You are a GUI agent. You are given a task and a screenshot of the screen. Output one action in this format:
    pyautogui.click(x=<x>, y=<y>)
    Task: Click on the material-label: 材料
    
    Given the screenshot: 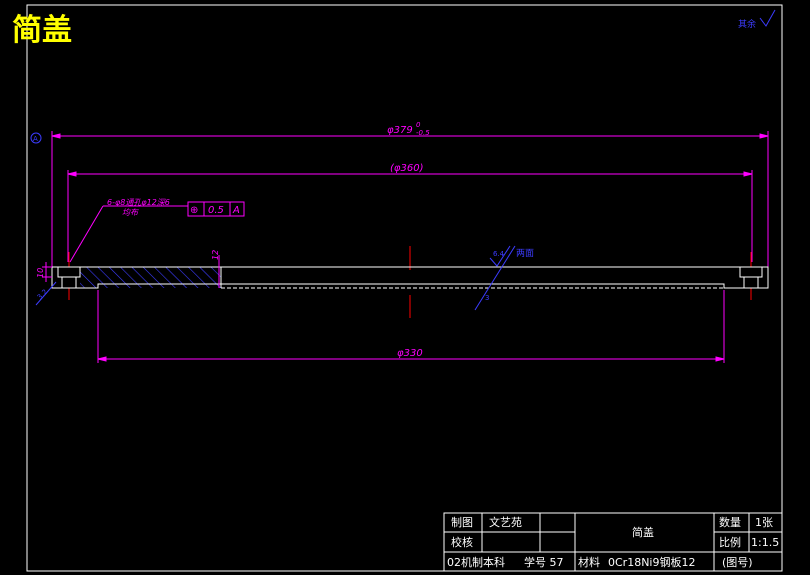 What is the action you would take?
    pyautogui.click(x=589, y=562)
    